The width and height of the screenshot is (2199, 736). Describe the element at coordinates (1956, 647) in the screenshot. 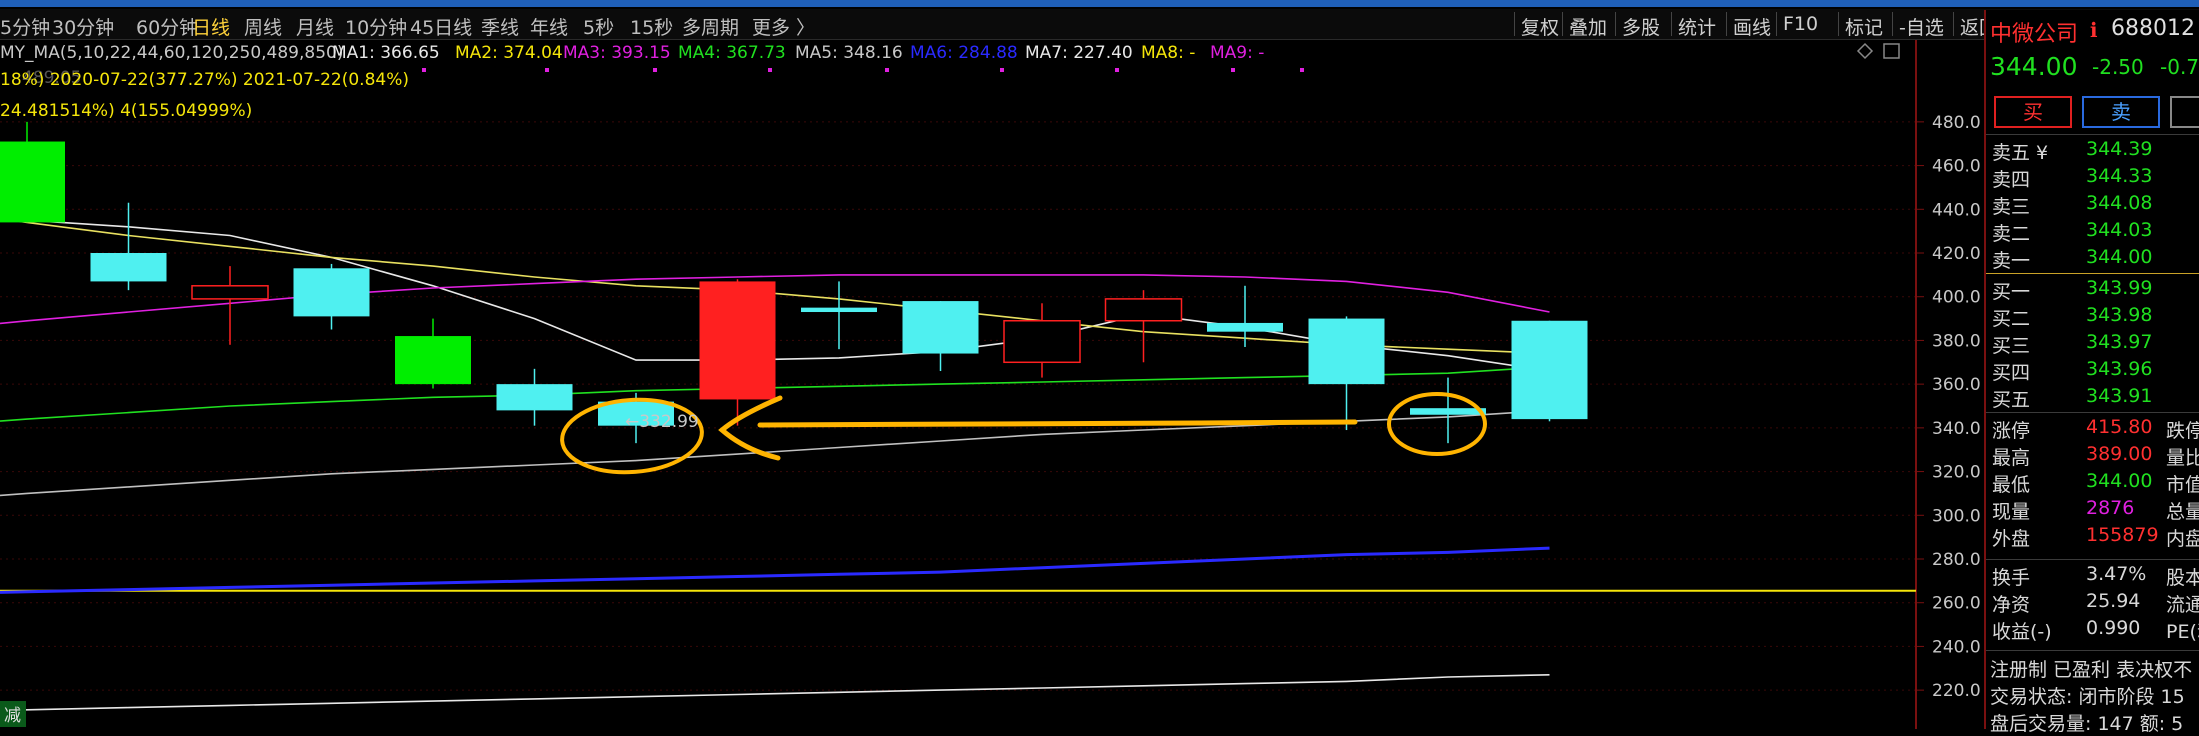

I see `y-tick-label: 240.0` at that location.